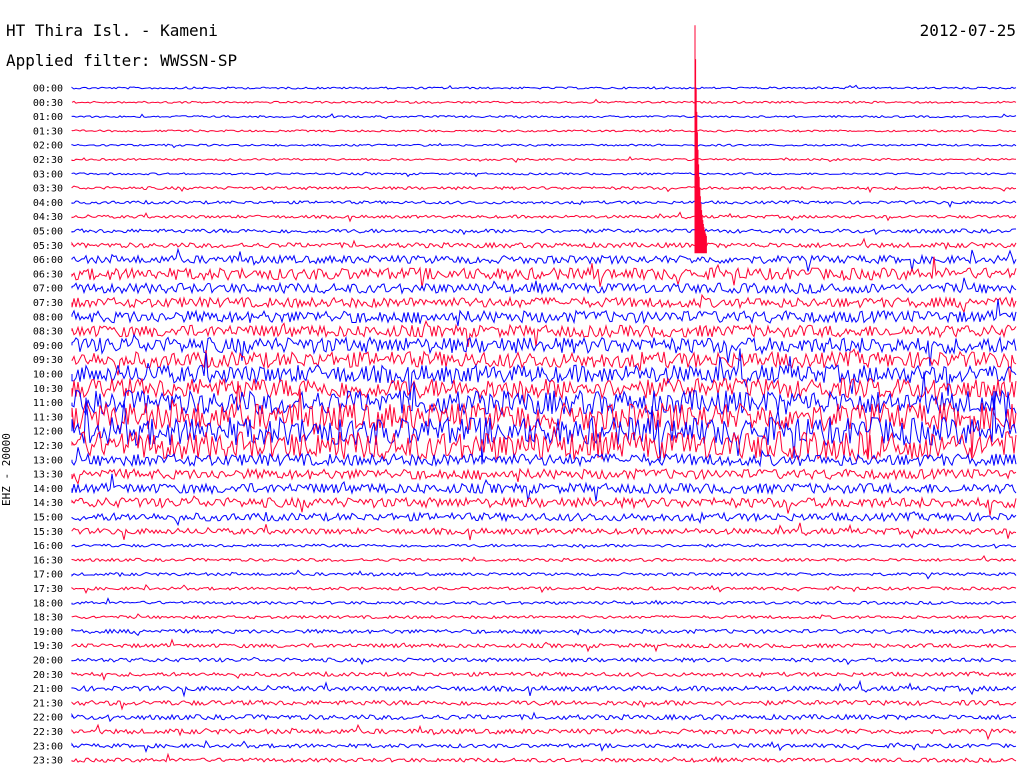 This screenshot has height=780, width=1024. What do you see at coordinates (544, 645) in the screenshot?
I see `trace-1930` at bounding box center [544, 645].